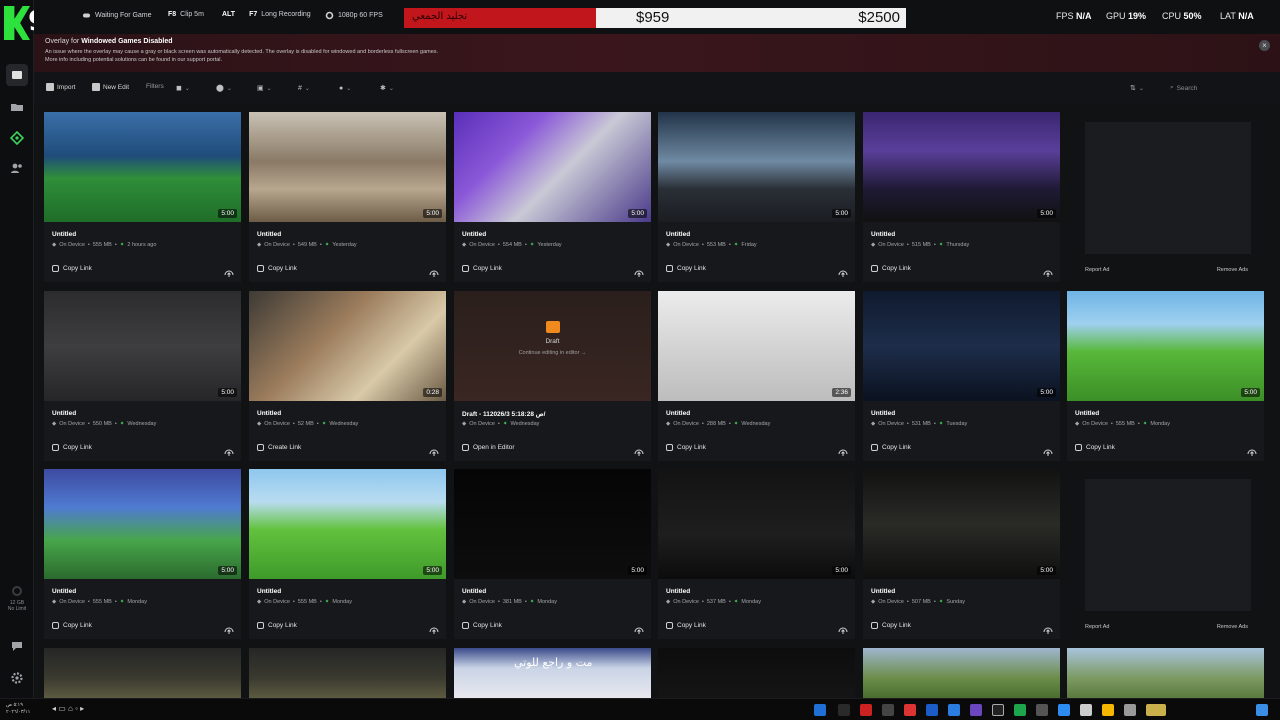  I want to click on media-filter: ▣ ⌄, so click(268, 88).